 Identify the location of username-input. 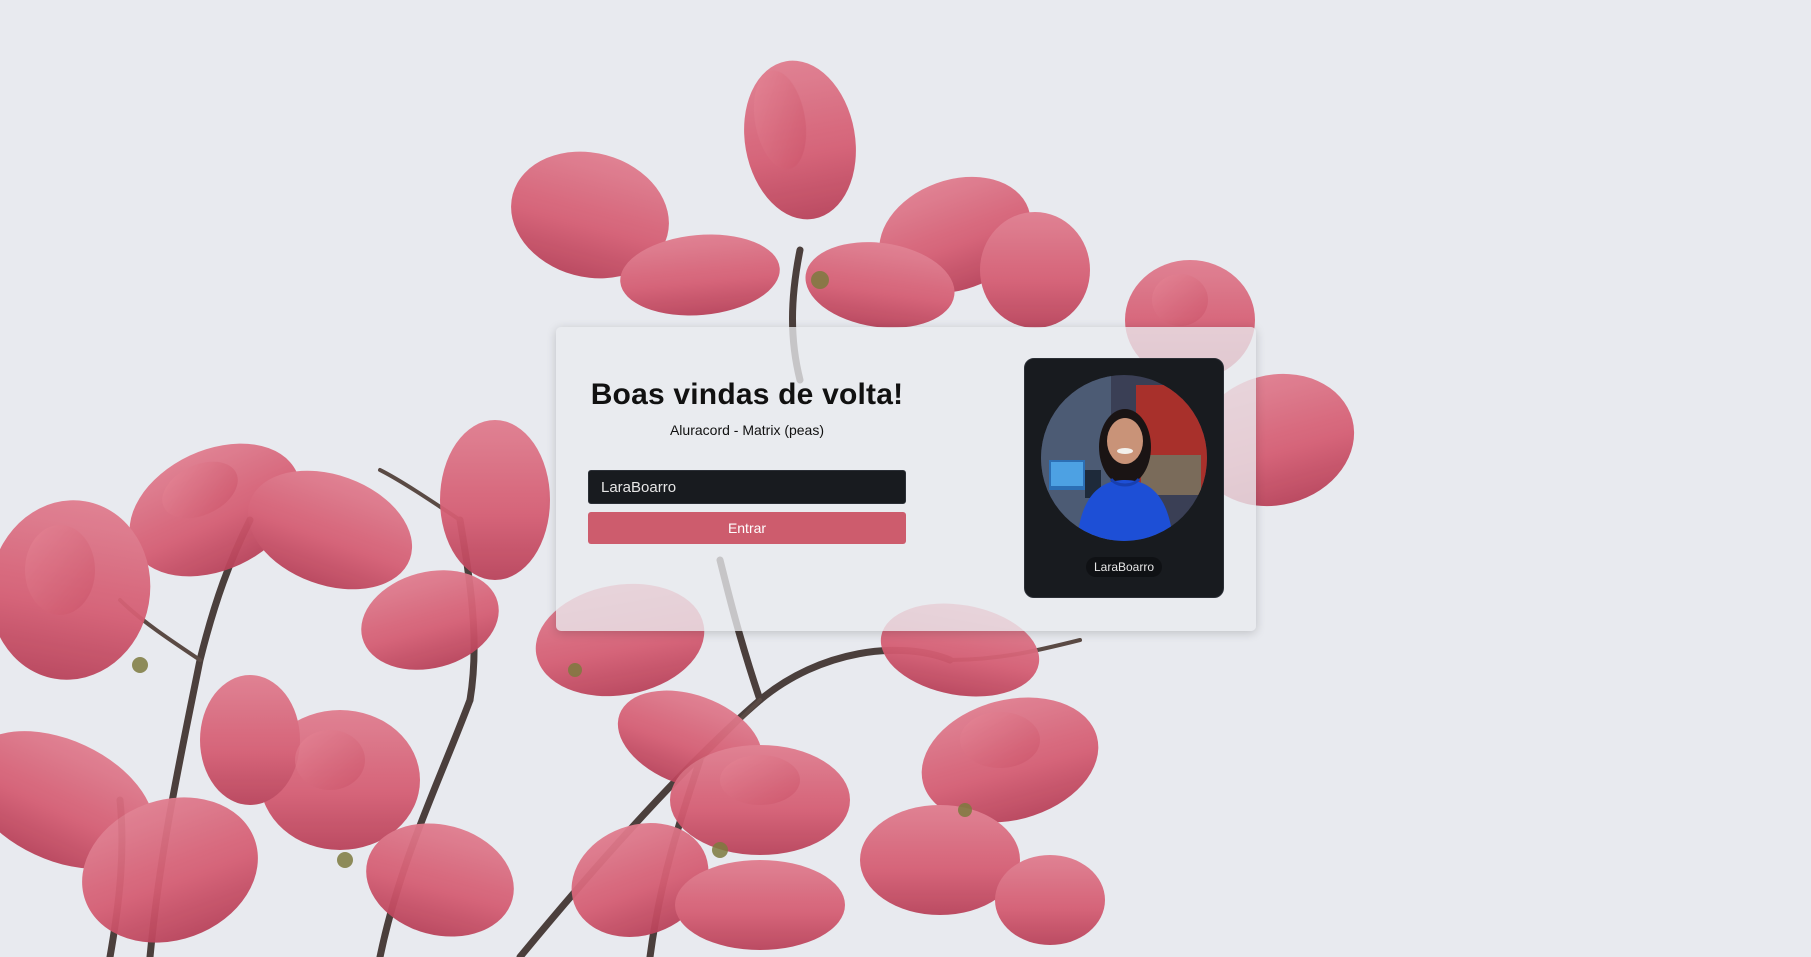
(747, 487).